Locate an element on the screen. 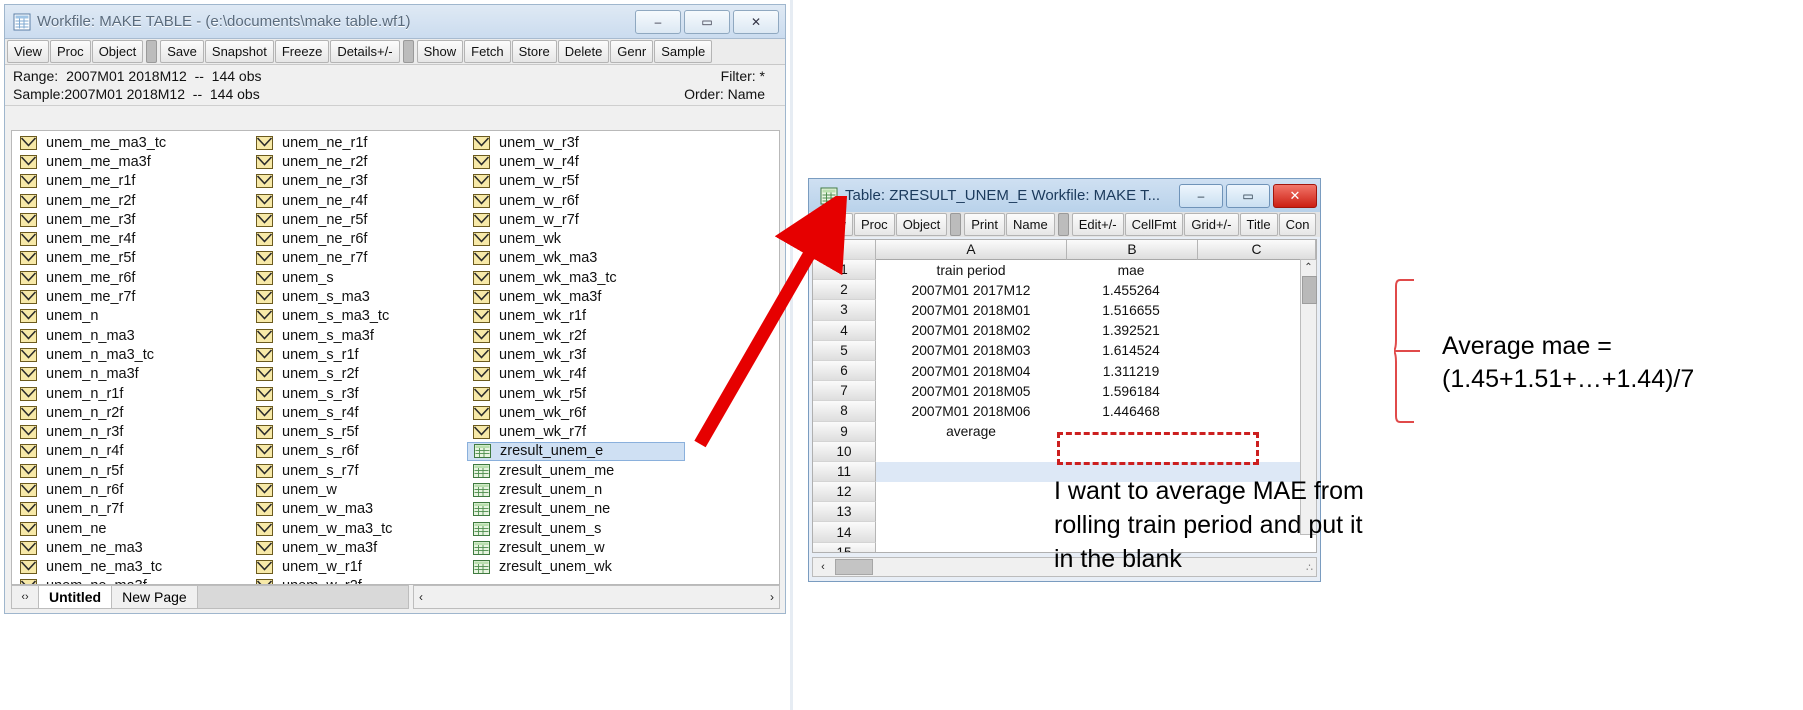 The image size is (1803, 710). grid-cell-b: 1.596184 is located at coordinates (1131, 391).